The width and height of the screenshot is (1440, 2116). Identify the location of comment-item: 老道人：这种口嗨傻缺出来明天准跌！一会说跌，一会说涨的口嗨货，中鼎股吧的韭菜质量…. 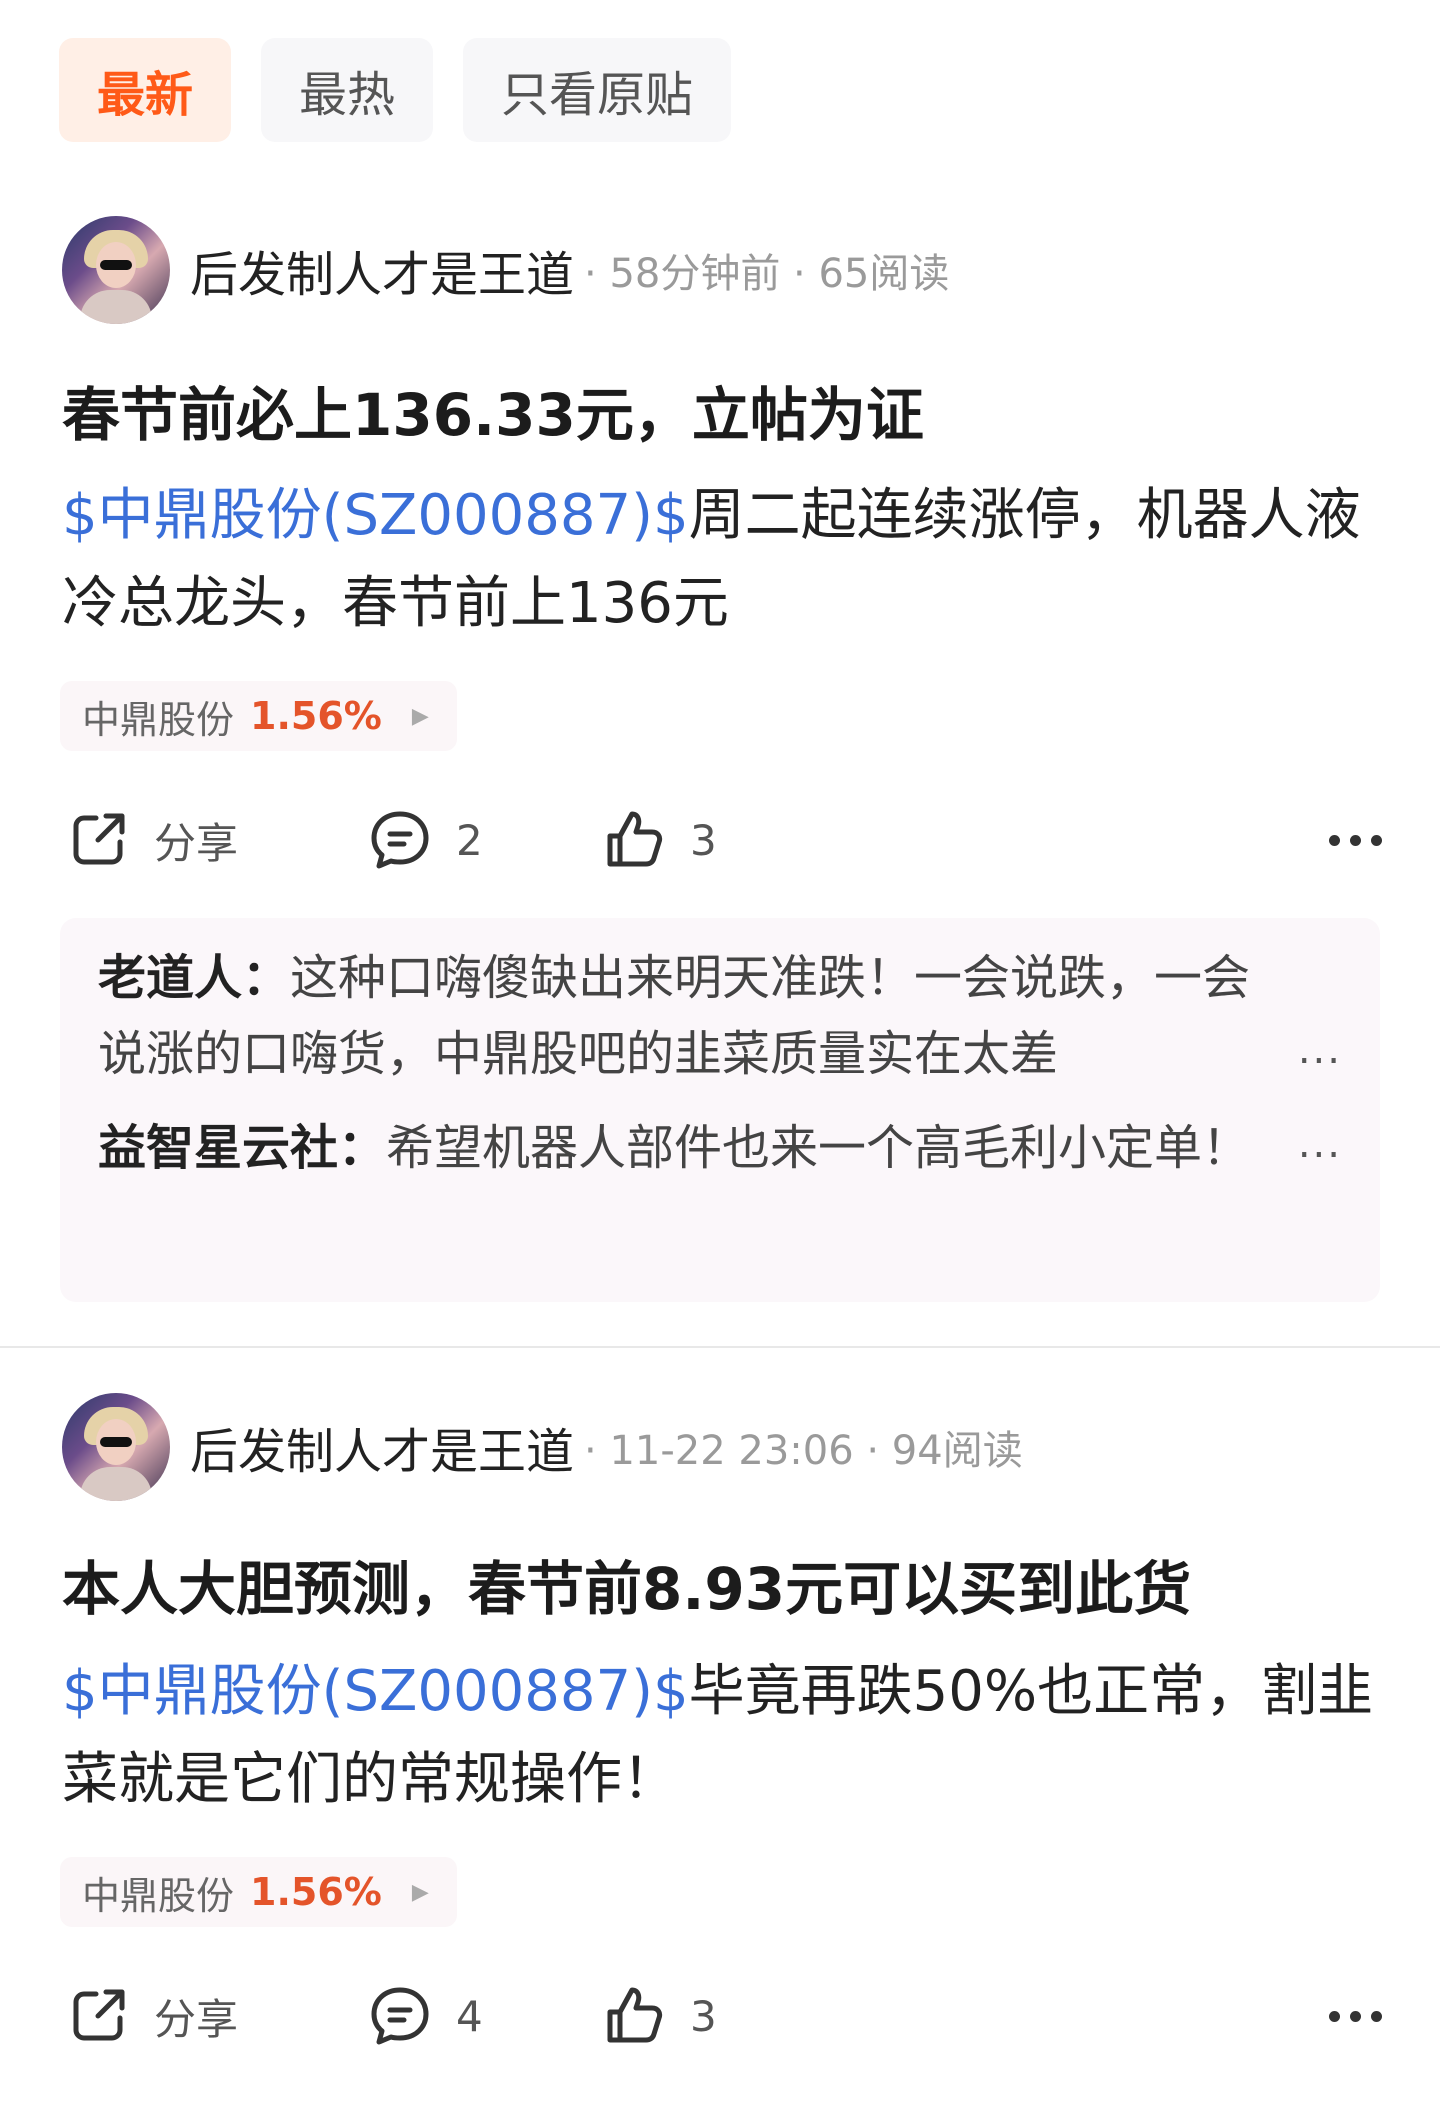
(720, 1016).